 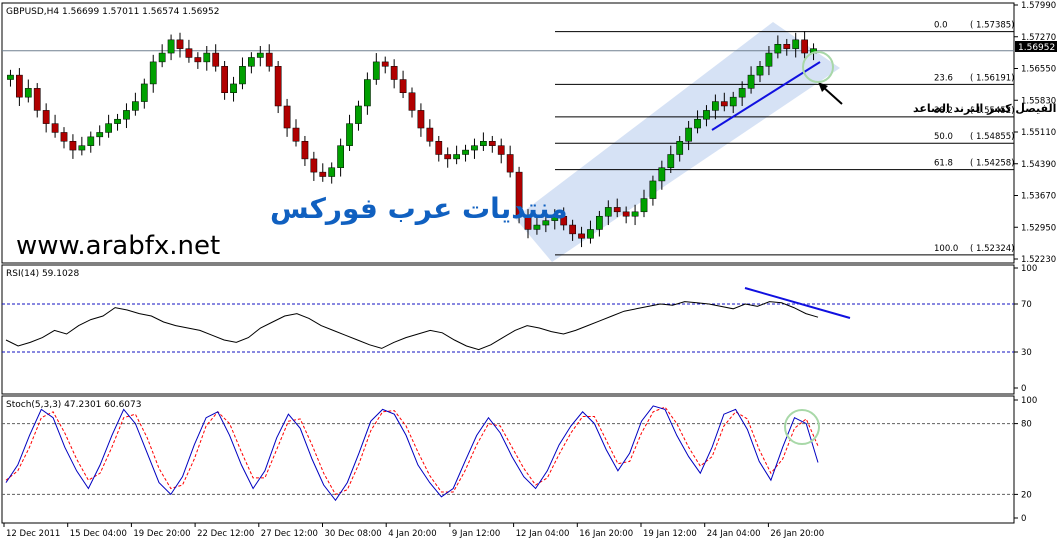 What do you see at coordinates (797, 534) in the screenshot?
I see `time-tick-label: 26 Jan 20:00` at bounding box center [797, 534].